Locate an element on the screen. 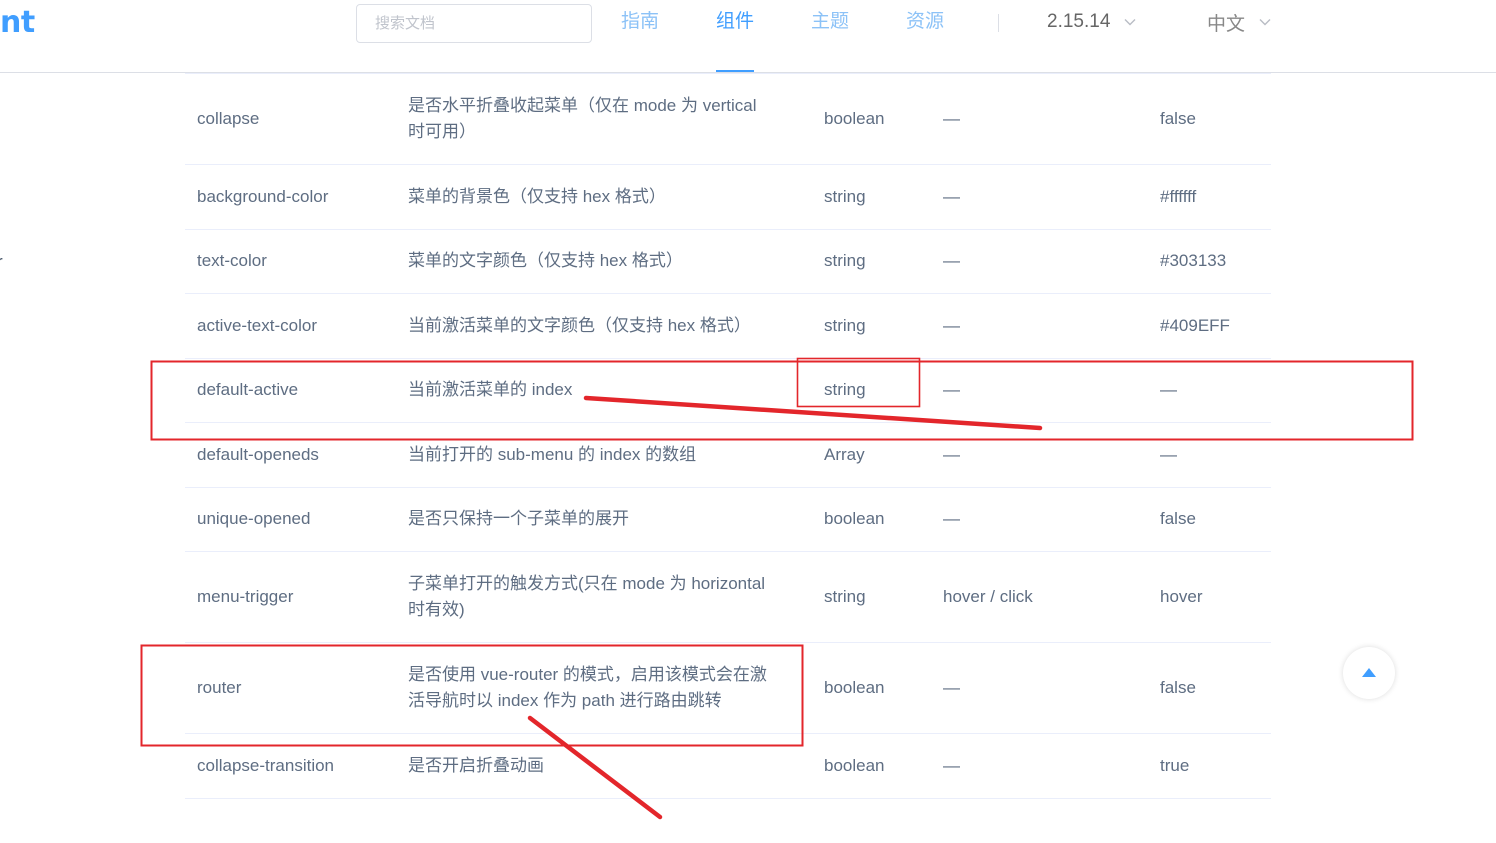 The image size is (1496, 843). nav-item-label: 资源 is located at coordinates (925, 21).